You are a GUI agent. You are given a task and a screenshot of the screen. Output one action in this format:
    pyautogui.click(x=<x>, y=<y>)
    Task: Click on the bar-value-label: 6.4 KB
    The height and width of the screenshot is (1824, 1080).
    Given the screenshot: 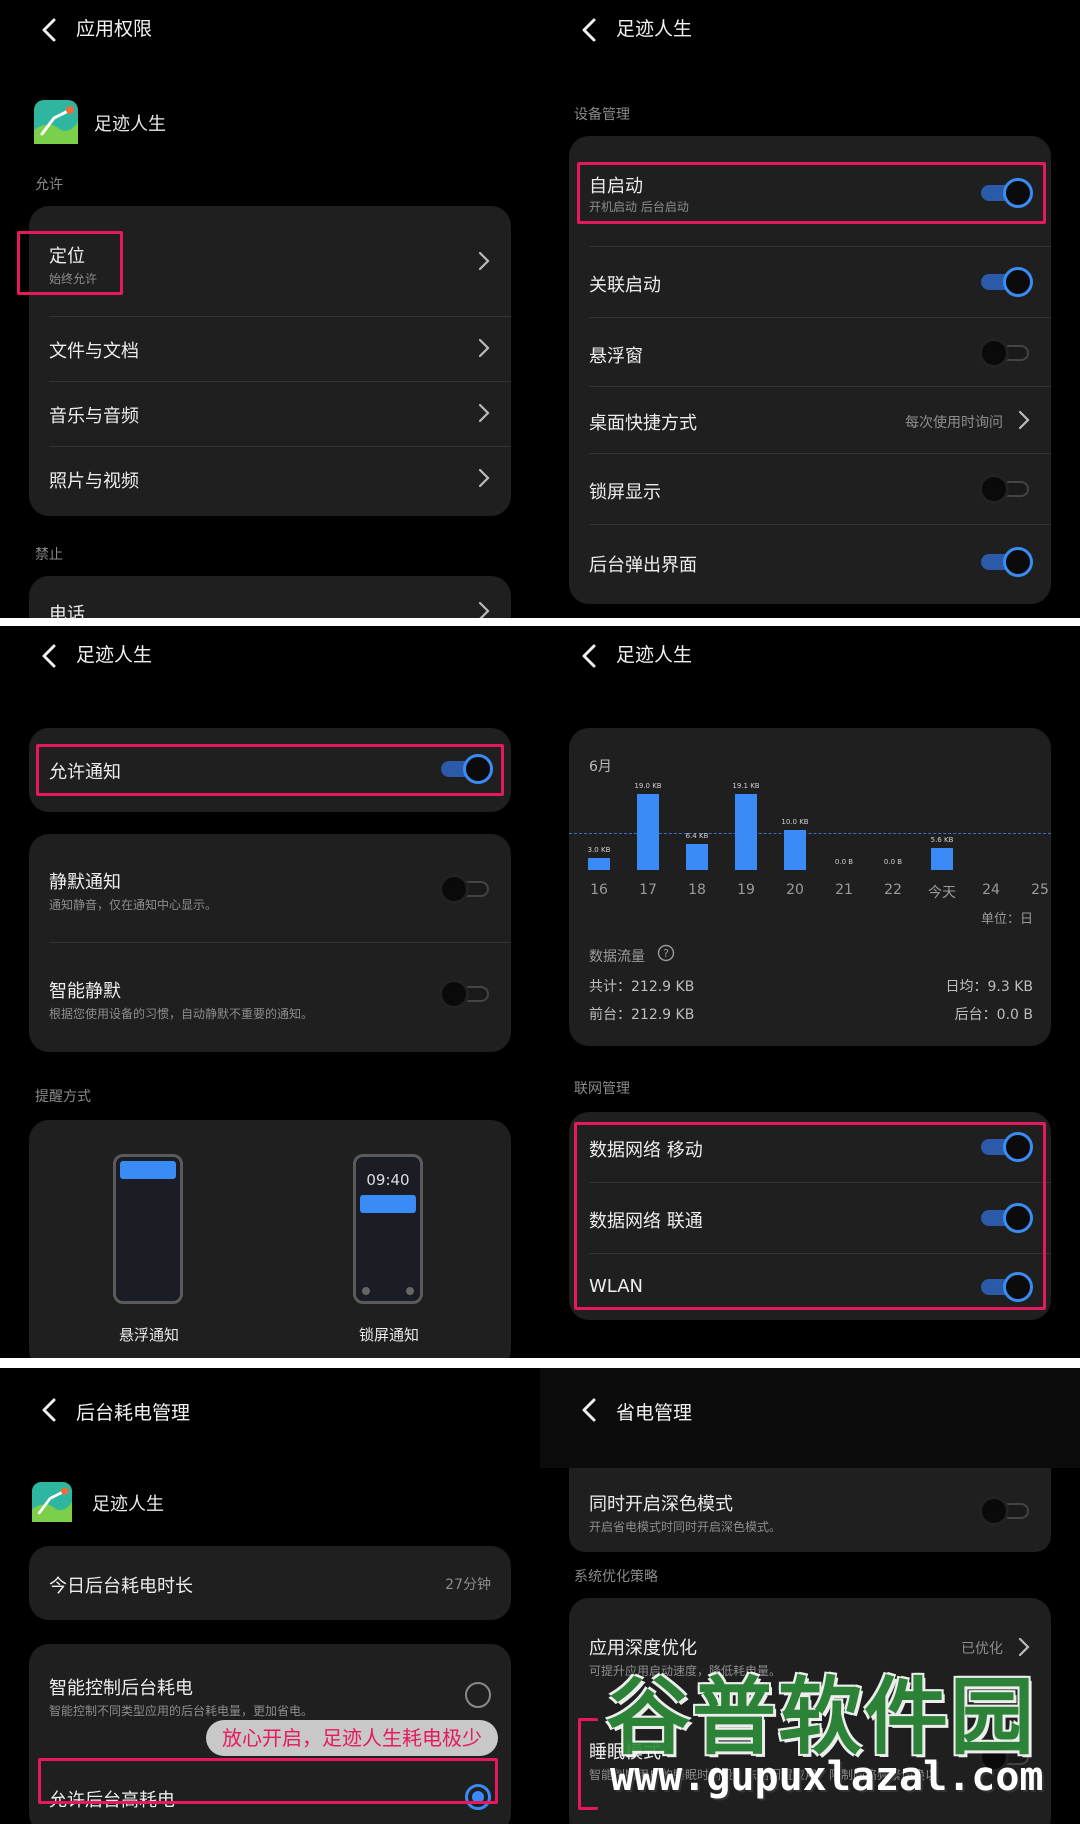 What is the action you would take?
    pyautogui.click(x=697, y=836)
    